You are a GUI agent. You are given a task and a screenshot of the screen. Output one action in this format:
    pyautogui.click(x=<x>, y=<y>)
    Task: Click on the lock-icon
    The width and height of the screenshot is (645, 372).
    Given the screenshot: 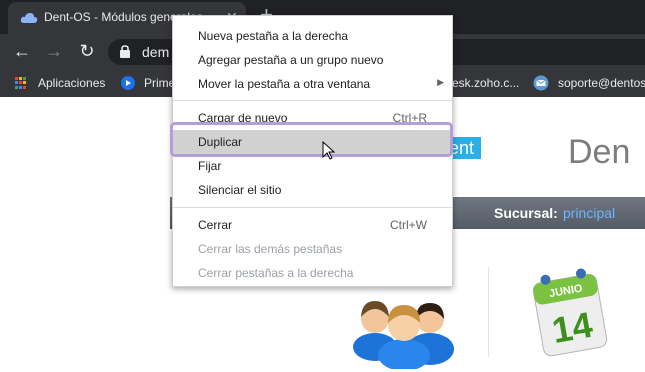 What is the action you would take?
    pyautogui.click(x=125, y=51)
    